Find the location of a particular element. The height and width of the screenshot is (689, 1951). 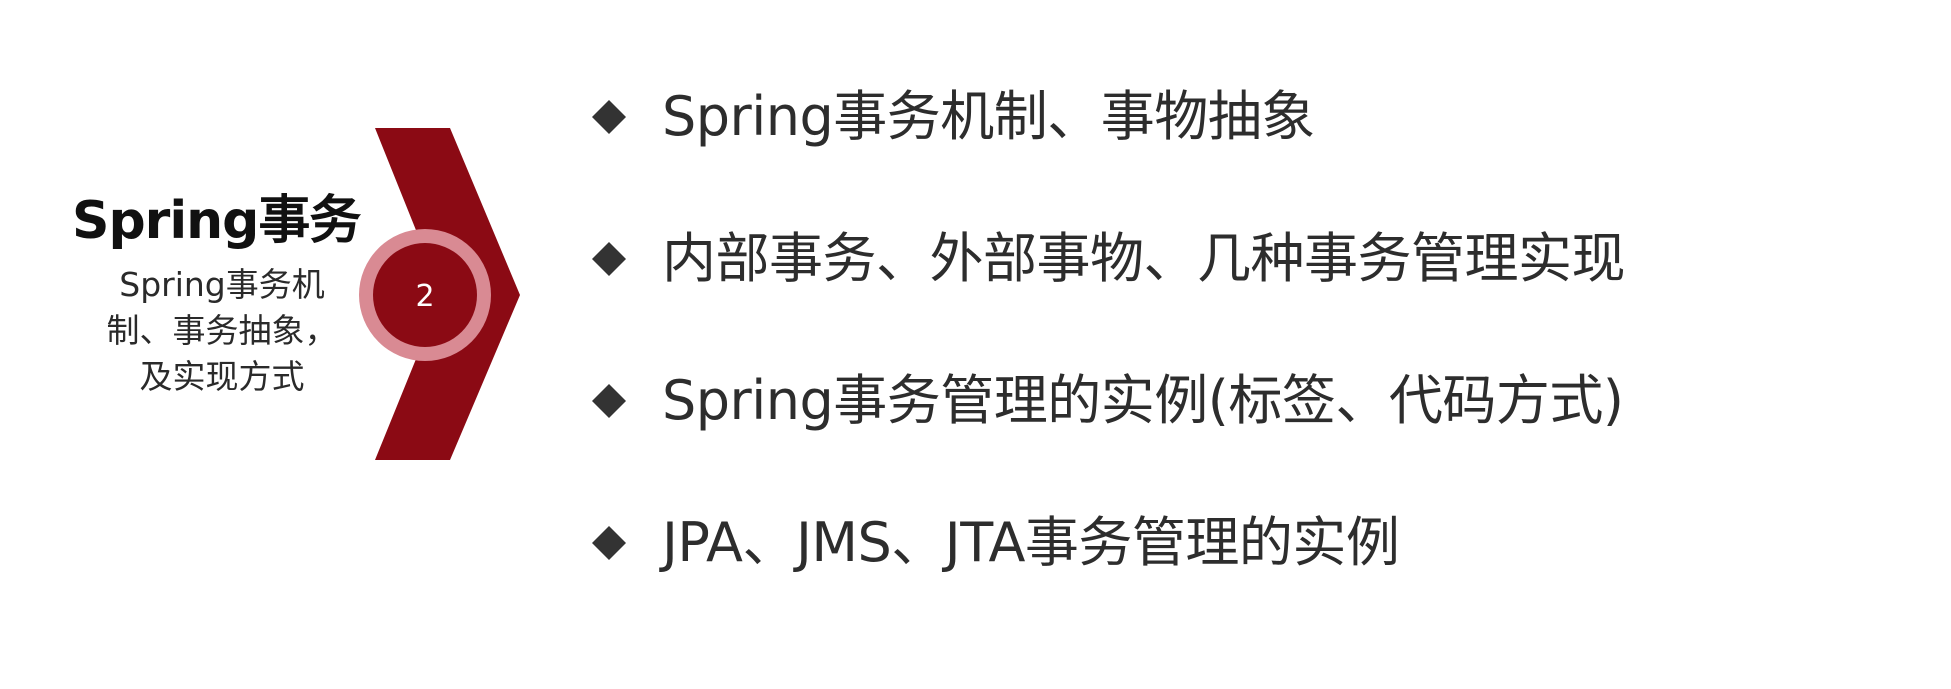

step-number: 2 is located at coordinates (424, 296).